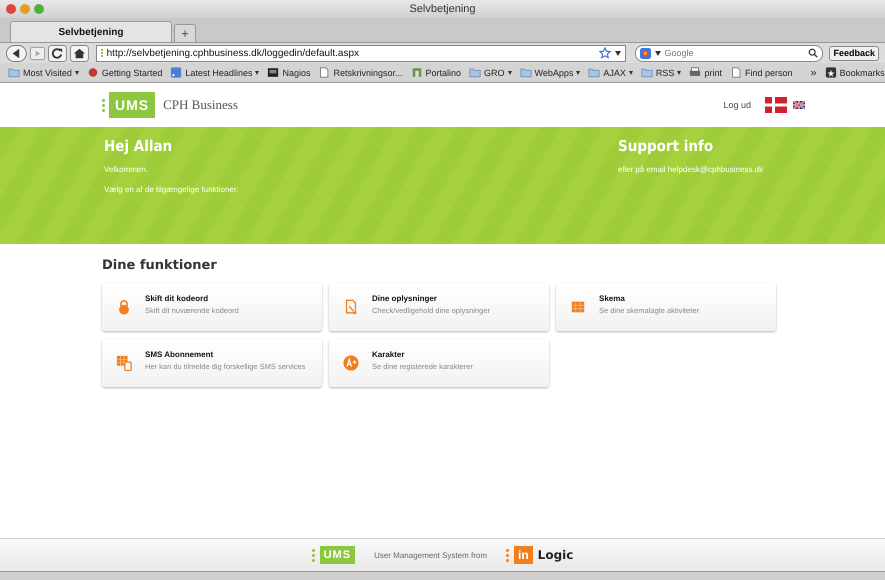 Image resolution: width=885 pixels, height=580 pixels. What do you see at coordinates (405, 298) in the screenshot?
I see `function-title: Dine oplysninger` at bounding box center [405, 298].